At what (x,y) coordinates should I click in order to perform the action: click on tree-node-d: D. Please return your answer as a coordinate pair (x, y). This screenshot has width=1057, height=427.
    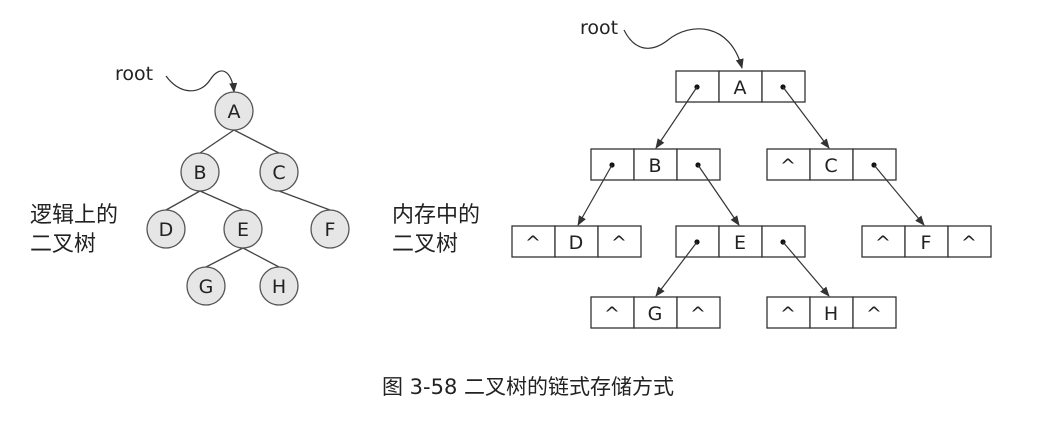
    Looking at the image, I should click on (166, 229).